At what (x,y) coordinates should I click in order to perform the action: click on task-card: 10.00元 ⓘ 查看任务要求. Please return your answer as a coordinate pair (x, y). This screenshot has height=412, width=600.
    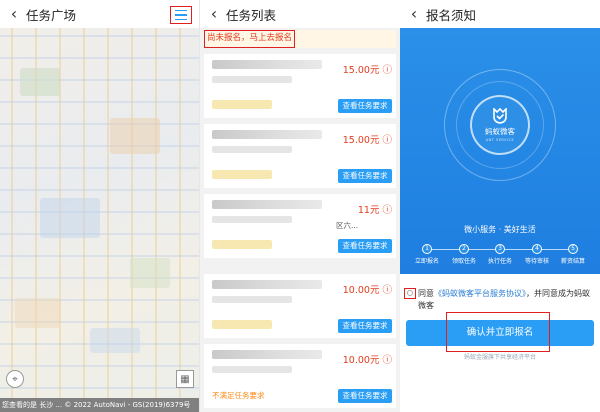
    Looking at the image, I should click on (300, 306).